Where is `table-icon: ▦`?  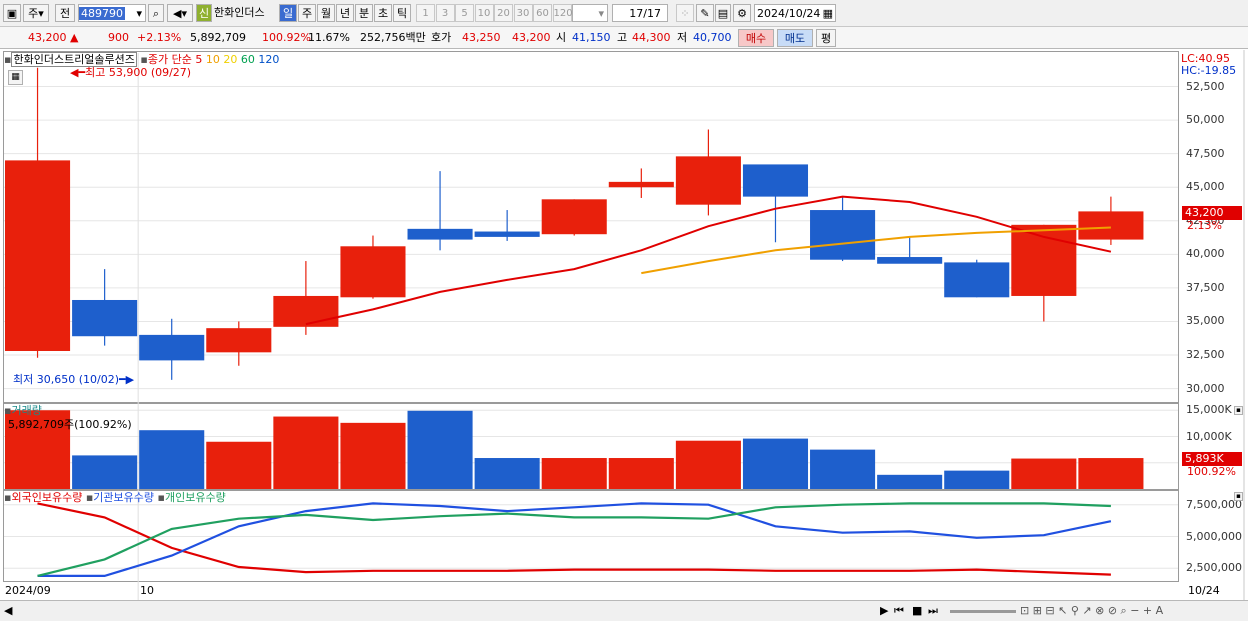
table-icon: ▦ is located at coordinates (15, 77).